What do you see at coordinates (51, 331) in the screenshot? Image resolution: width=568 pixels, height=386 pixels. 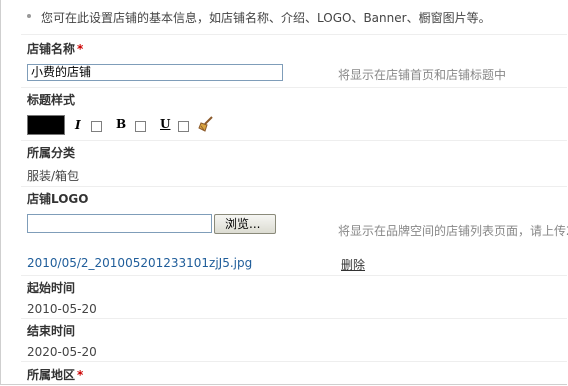 I see `end-time-label: 结束时间` at bounding box center [51, 331].